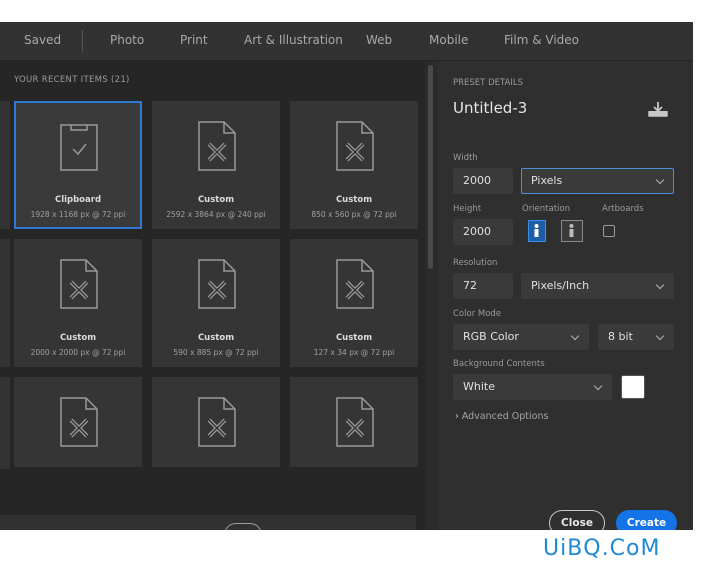 The image size is (705, 567). I want to click on recent-item-card: Custom 590 x 885 px @ 72 ppi, so click(216, 303).